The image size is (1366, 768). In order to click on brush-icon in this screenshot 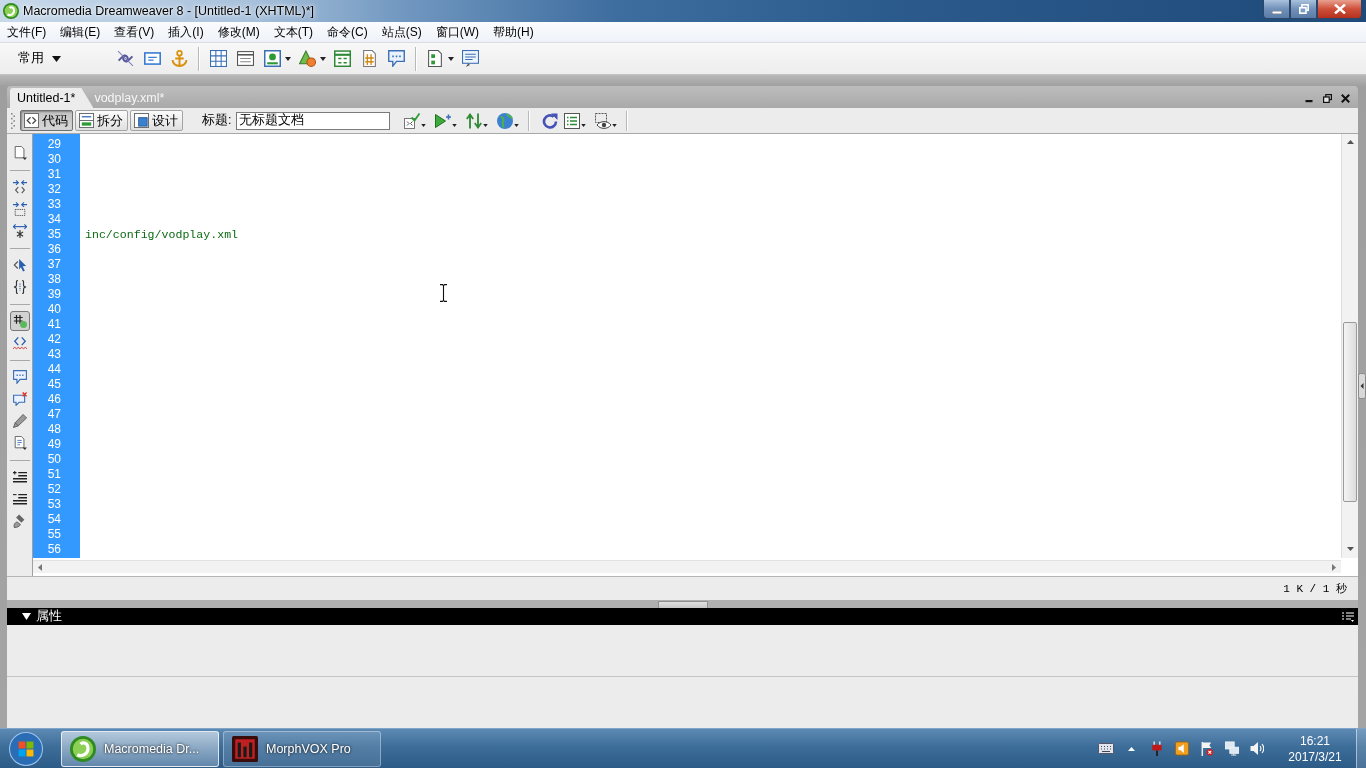, I will do `click(19, 521)`.